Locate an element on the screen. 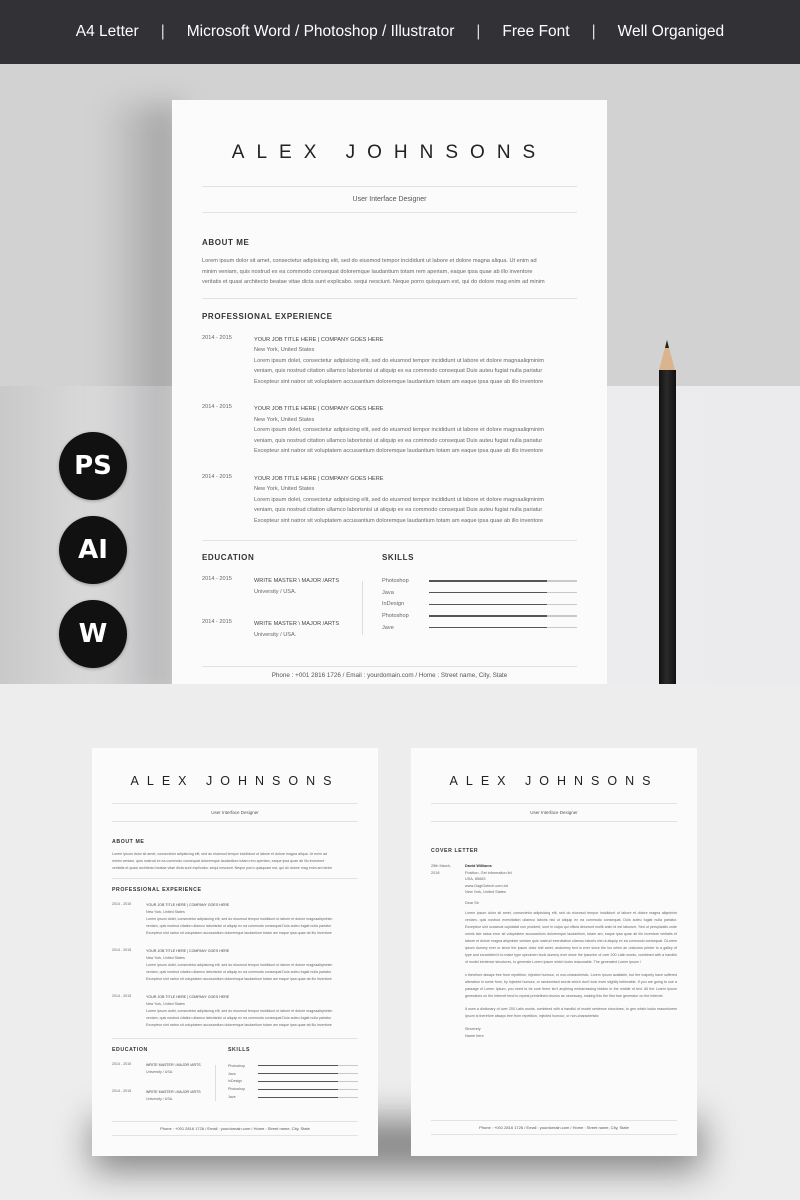 The width and height of the screenshot is (800, 1200). resume-name: ALEX JOHNSONS is located at coordinates (235, 781).